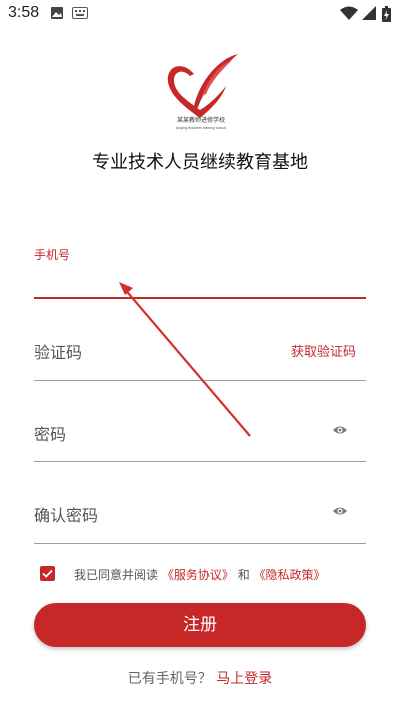 The width and height of the screenshot is (400, 711). I want to click on login-prompt-text: 已有手机号？, so click(169, 679).